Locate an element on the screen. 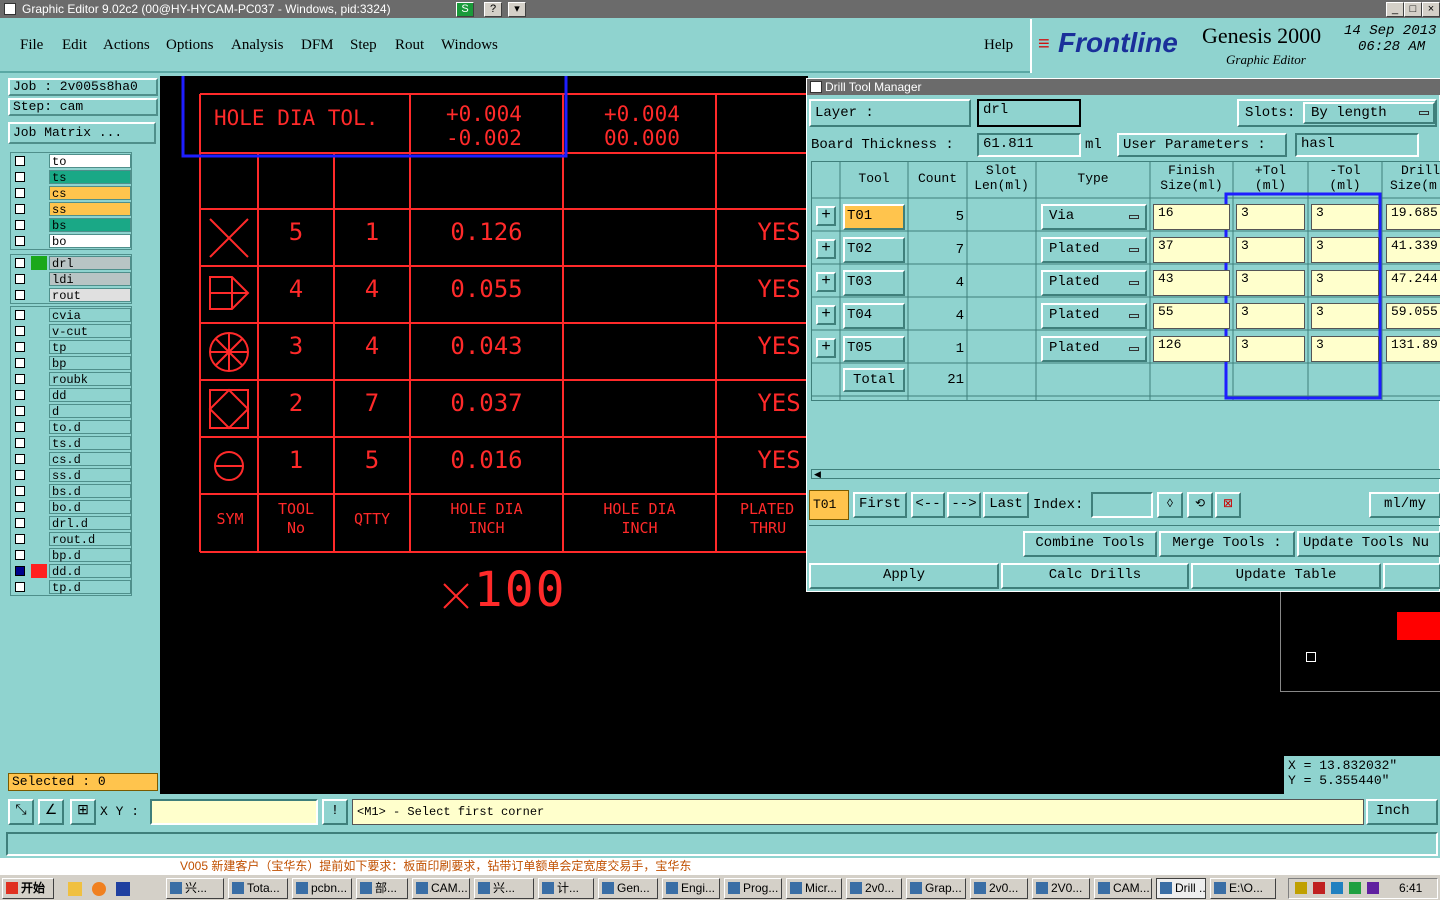 The image size is (1440, 900). layer-name: cs is located at coordinates (90, 193).